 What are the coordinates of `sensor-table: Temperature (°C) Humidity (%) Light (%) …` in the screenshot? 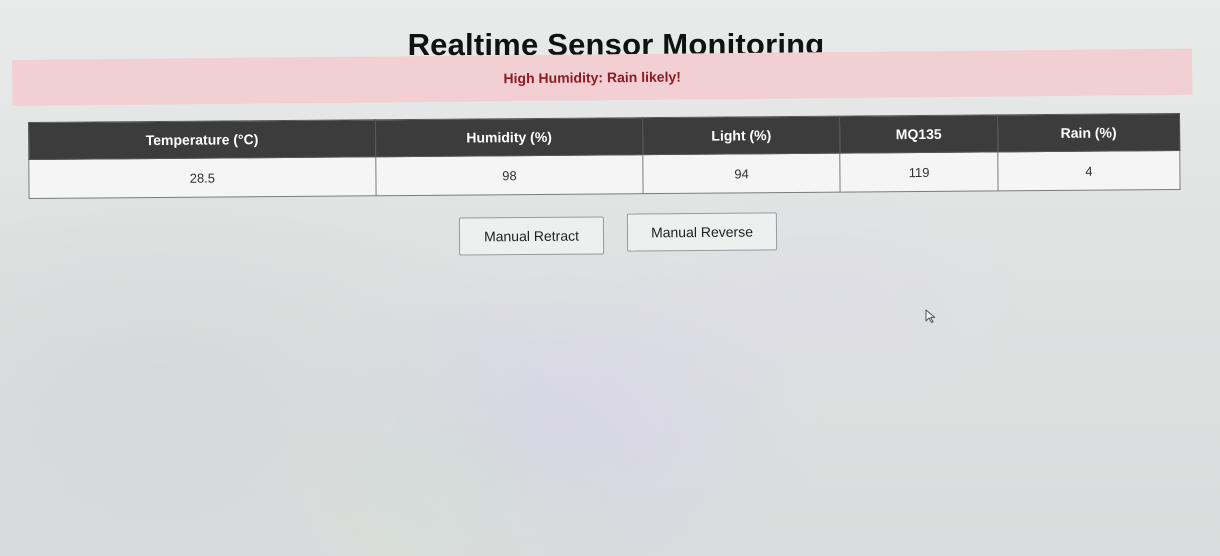 It's located at (604, 155).